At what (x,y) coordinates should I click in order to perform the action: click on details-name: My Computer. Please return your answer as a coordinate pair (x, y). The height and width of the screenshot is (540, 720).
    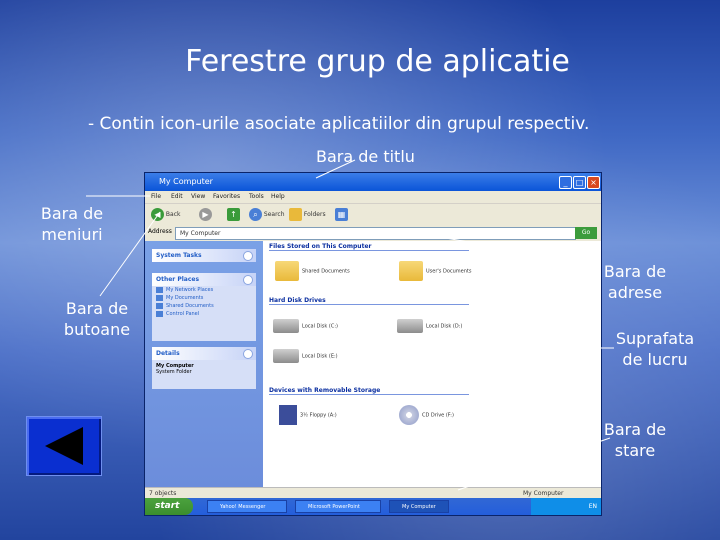
    Looking at the image, I should click on (175, 366).